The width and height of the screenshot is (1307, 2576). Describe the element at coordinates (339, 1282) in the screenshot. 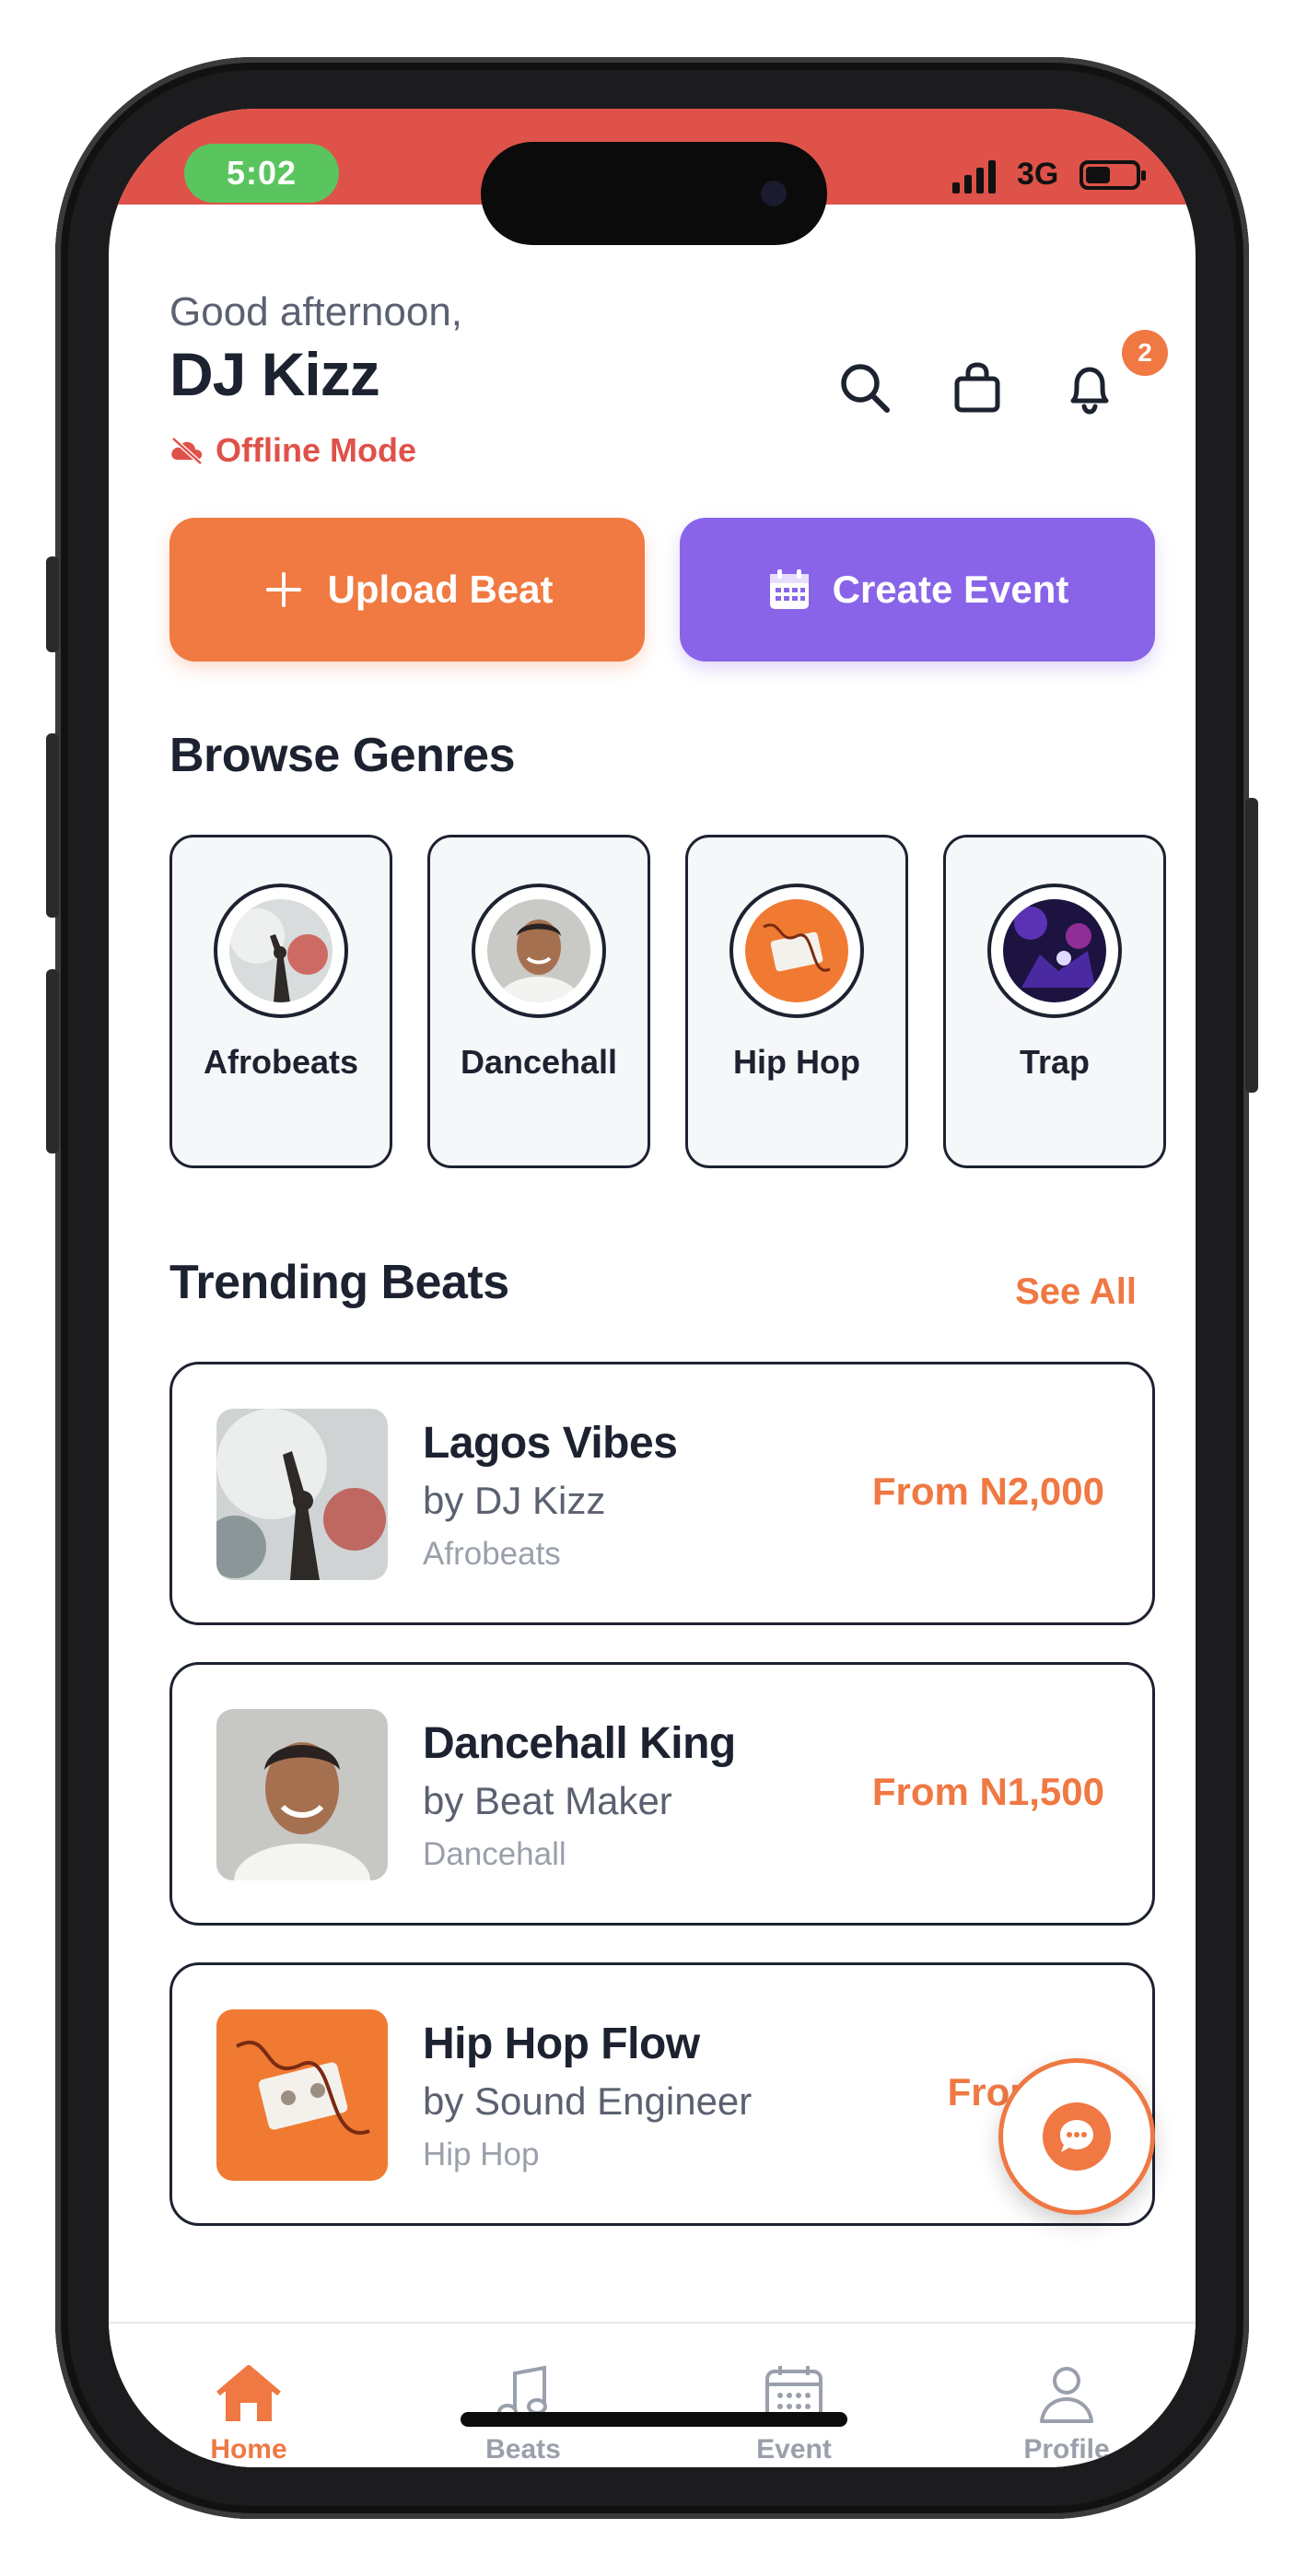

I see `trending-beats-title: Trending Beats` at that location.